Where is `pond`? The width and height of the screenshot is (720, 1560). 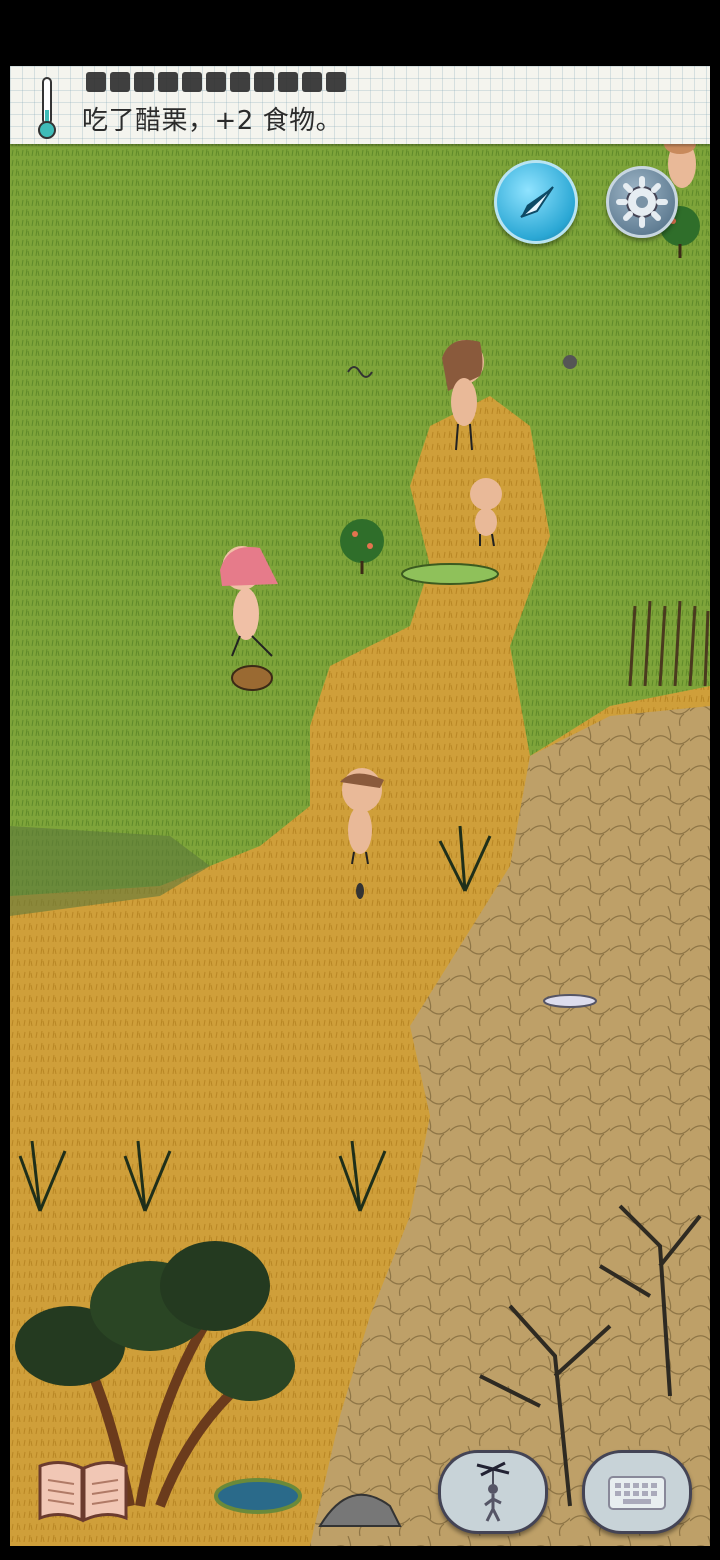 pond is located at coordinates (258, 1496).